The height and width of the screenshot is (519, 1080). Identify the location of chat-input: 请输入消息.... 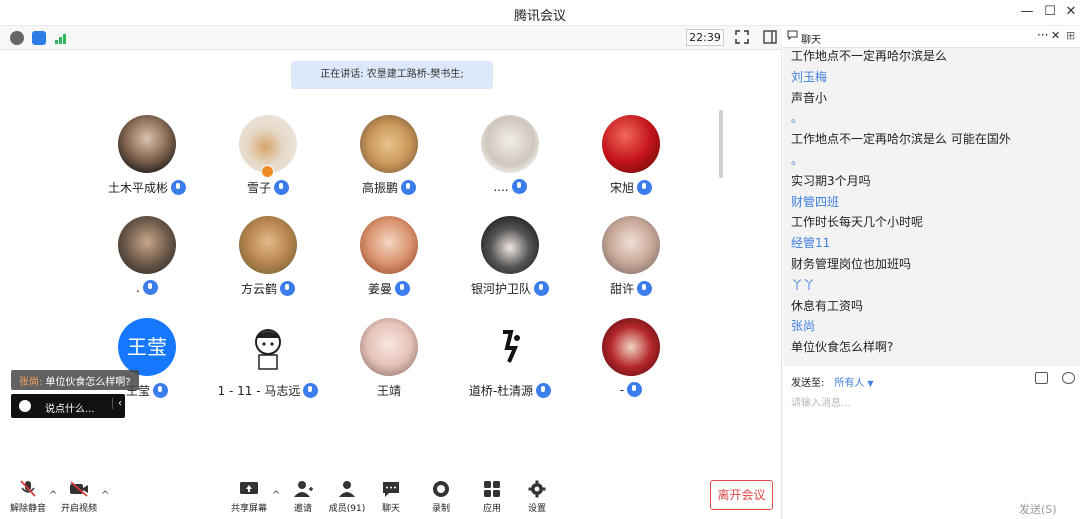
(821, 401).